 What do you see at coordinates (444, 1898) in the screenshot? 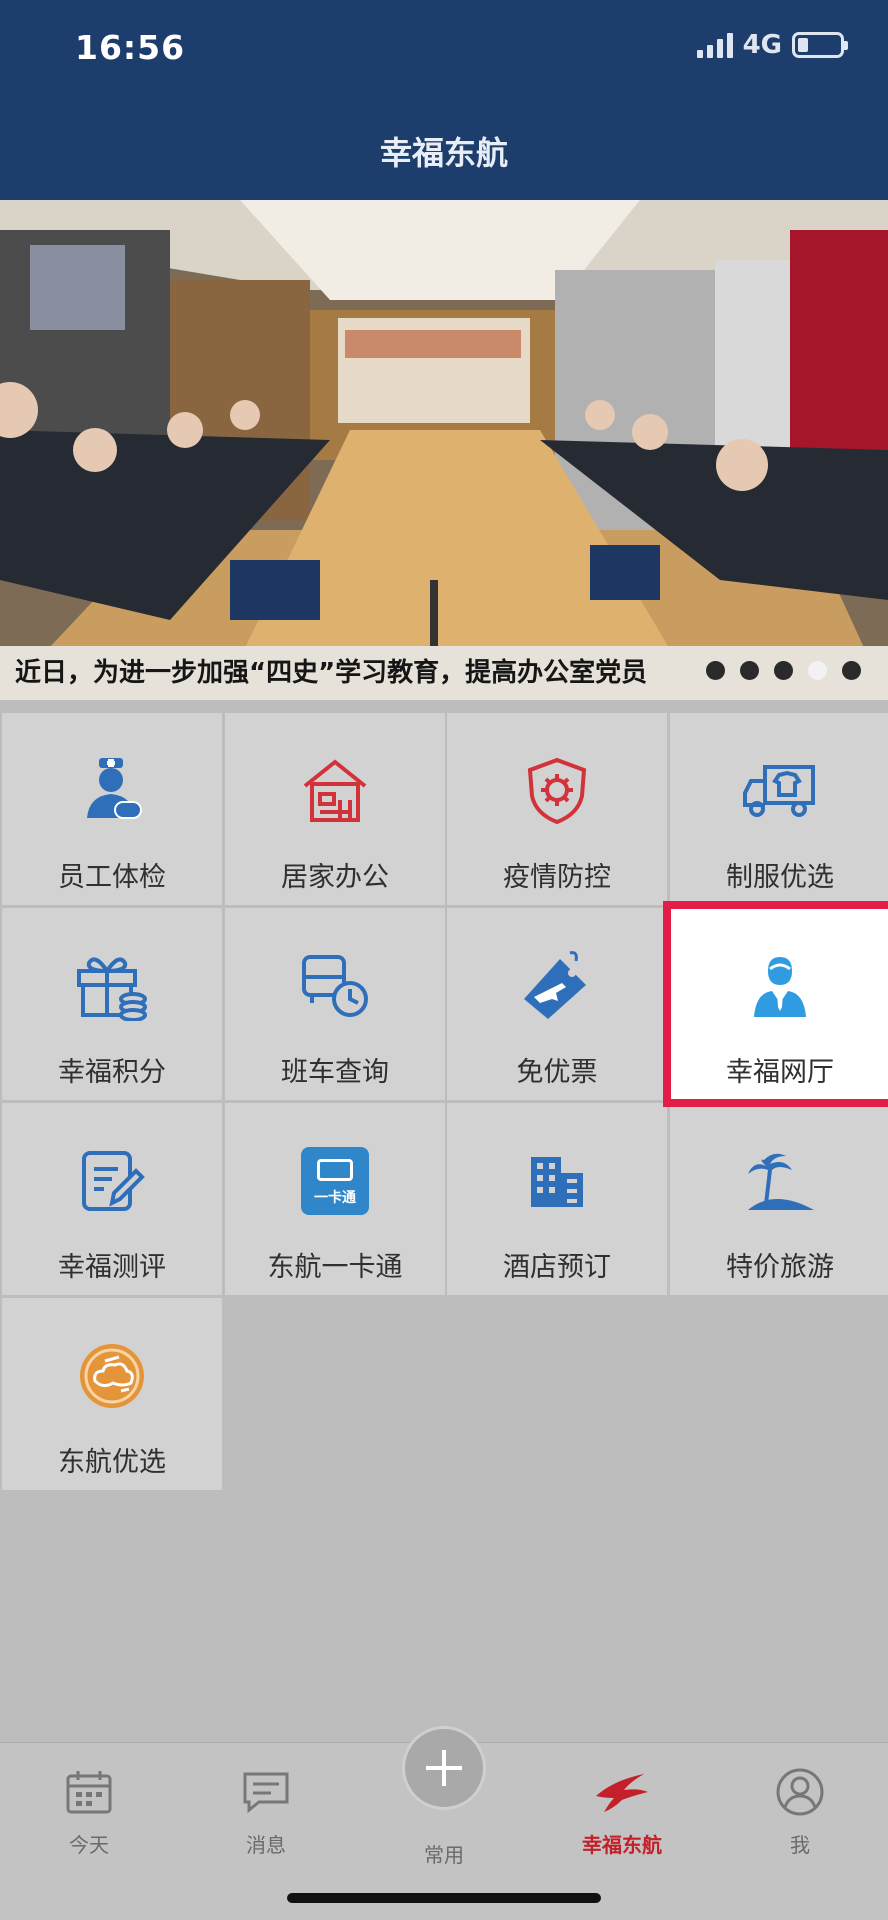
I see `home-indicator` at bounding box center [444, 1898].